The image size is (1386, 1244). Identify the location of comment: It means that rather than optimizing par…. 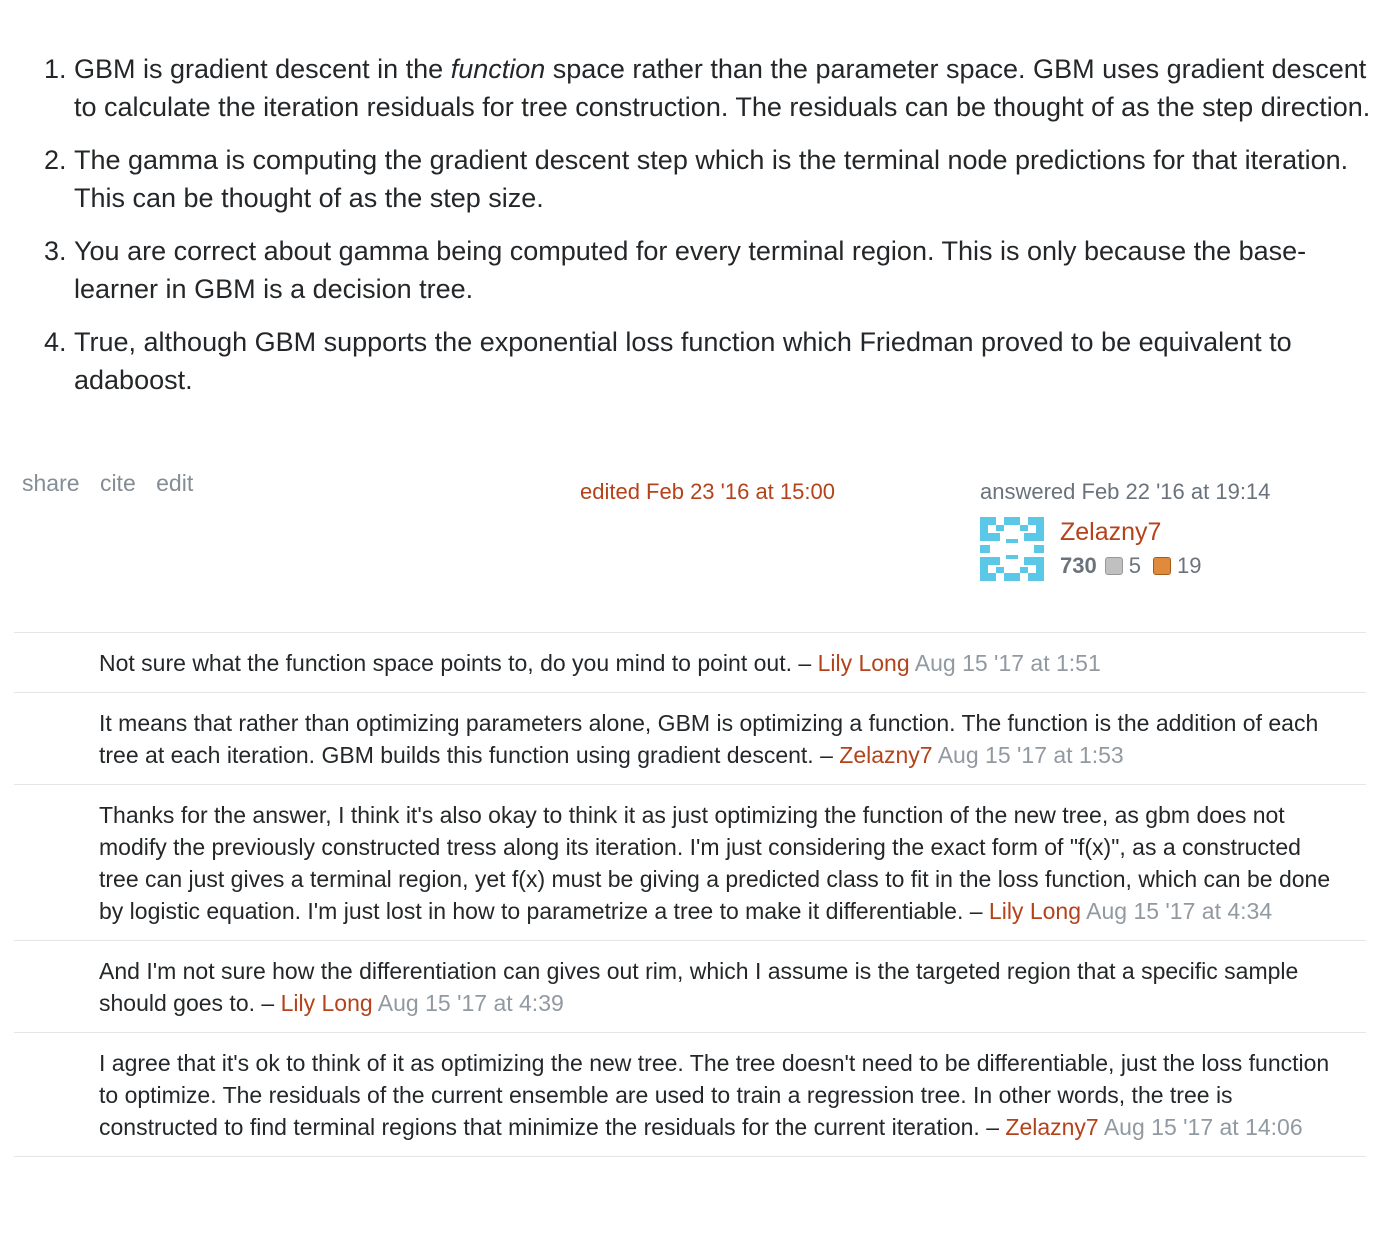
(690, 739).